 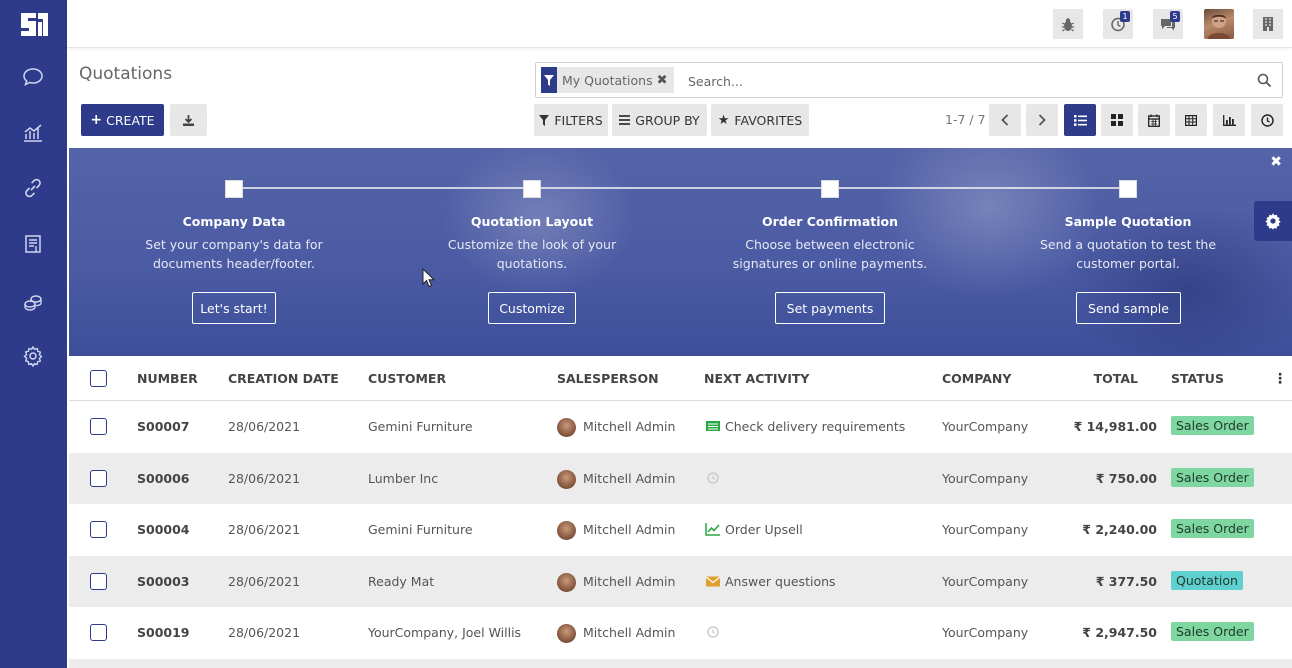 I want to click on facet-label: My Quotations, so click(x=607, y=80).